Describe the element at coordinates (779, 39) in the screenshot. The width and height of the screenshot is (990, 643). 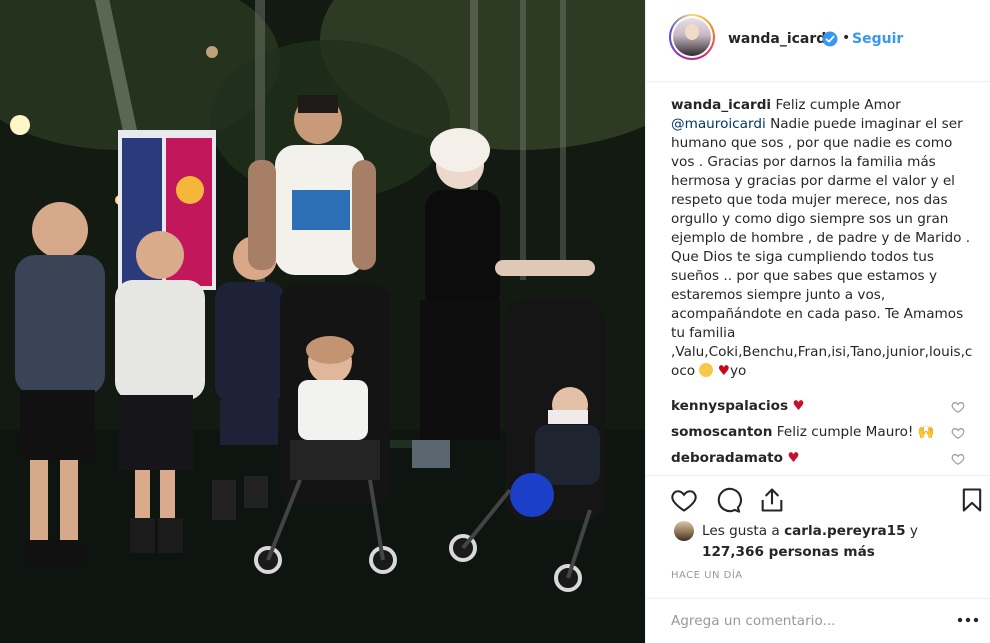
I see `header-username: wanda_icardi` at that location.